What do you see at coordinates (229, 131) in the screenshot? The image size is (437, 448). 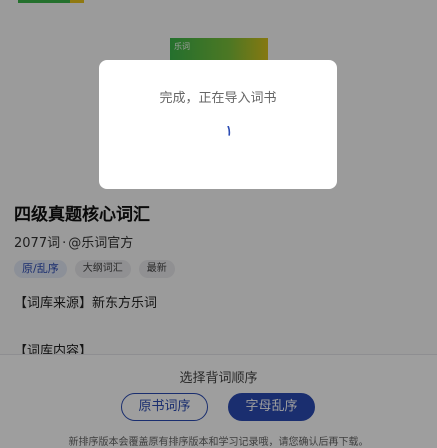 I see `loading-spinner-icon` at bounding box center [229, 131].